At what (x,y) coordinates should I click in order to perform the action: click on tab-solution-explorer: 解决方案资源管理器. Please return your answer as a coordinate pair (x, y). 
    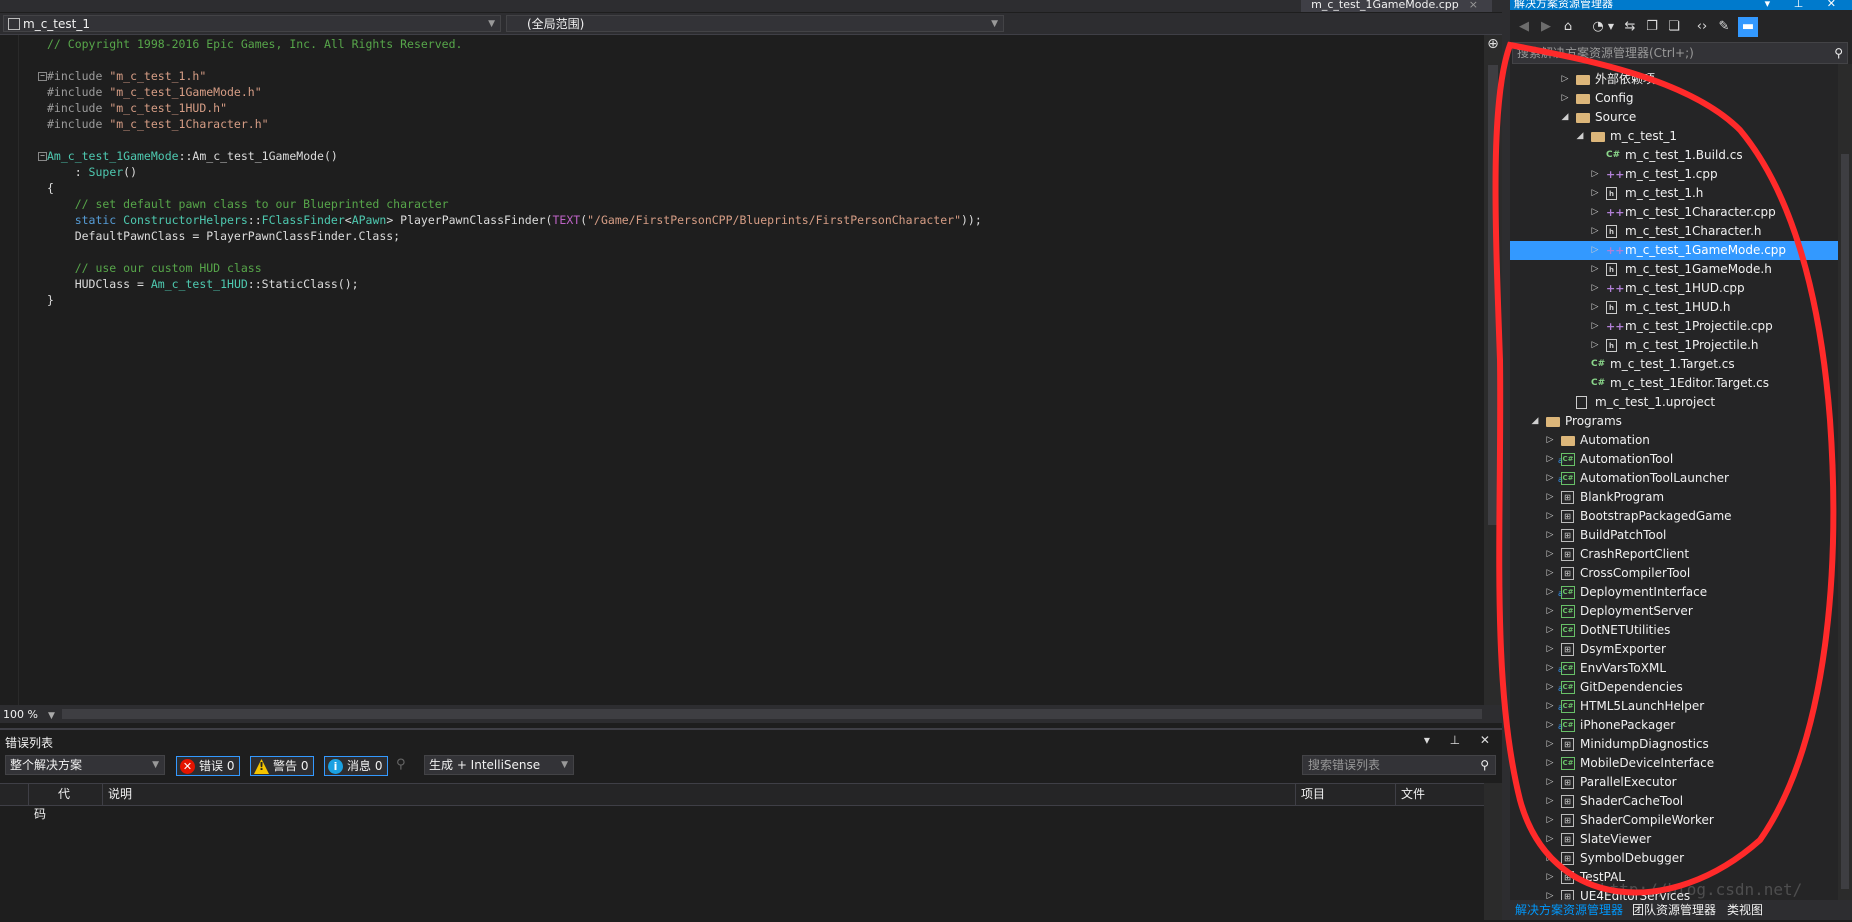
    Looking at the image, I should click on (1569, 910).